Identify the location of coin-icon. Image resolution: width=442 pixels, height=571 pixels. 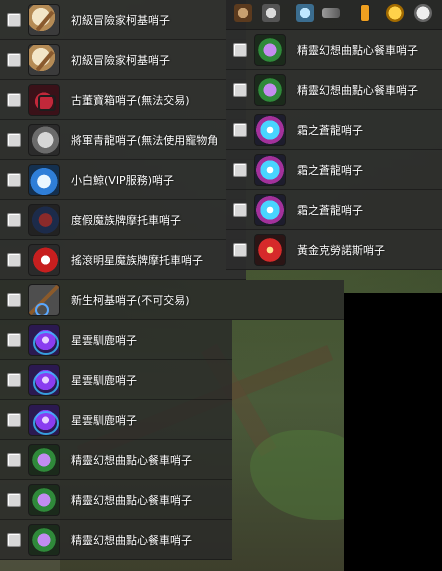
(395, 13).